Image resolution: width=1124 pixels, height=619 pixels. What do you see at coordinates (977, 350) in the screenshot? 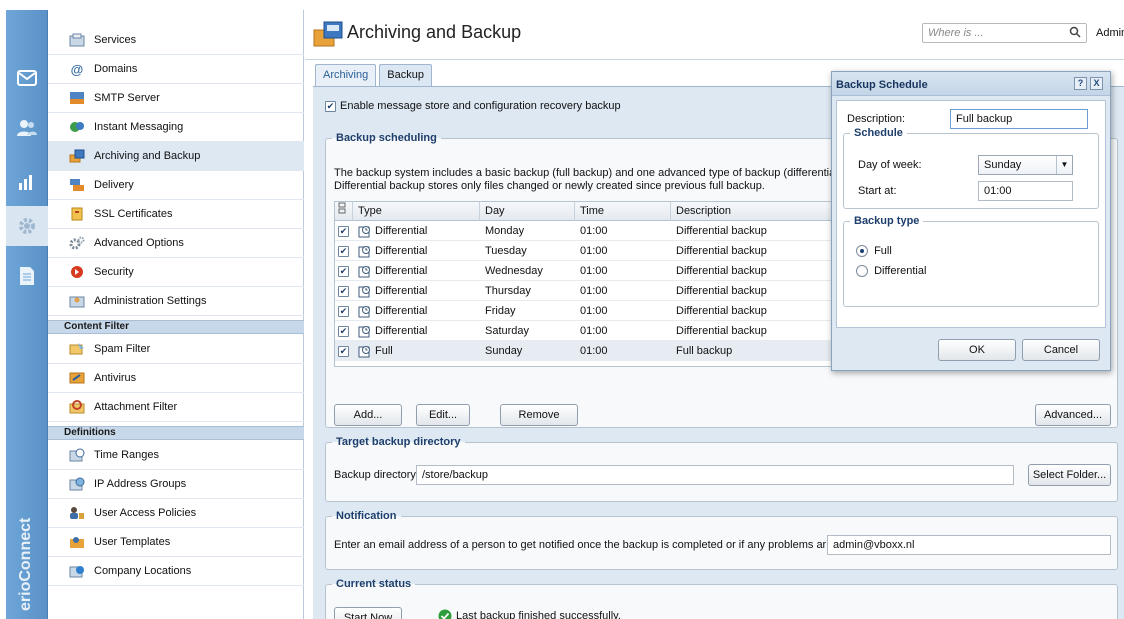
I see `dialog-ok-button: OK` at bounding box center [977, 350].